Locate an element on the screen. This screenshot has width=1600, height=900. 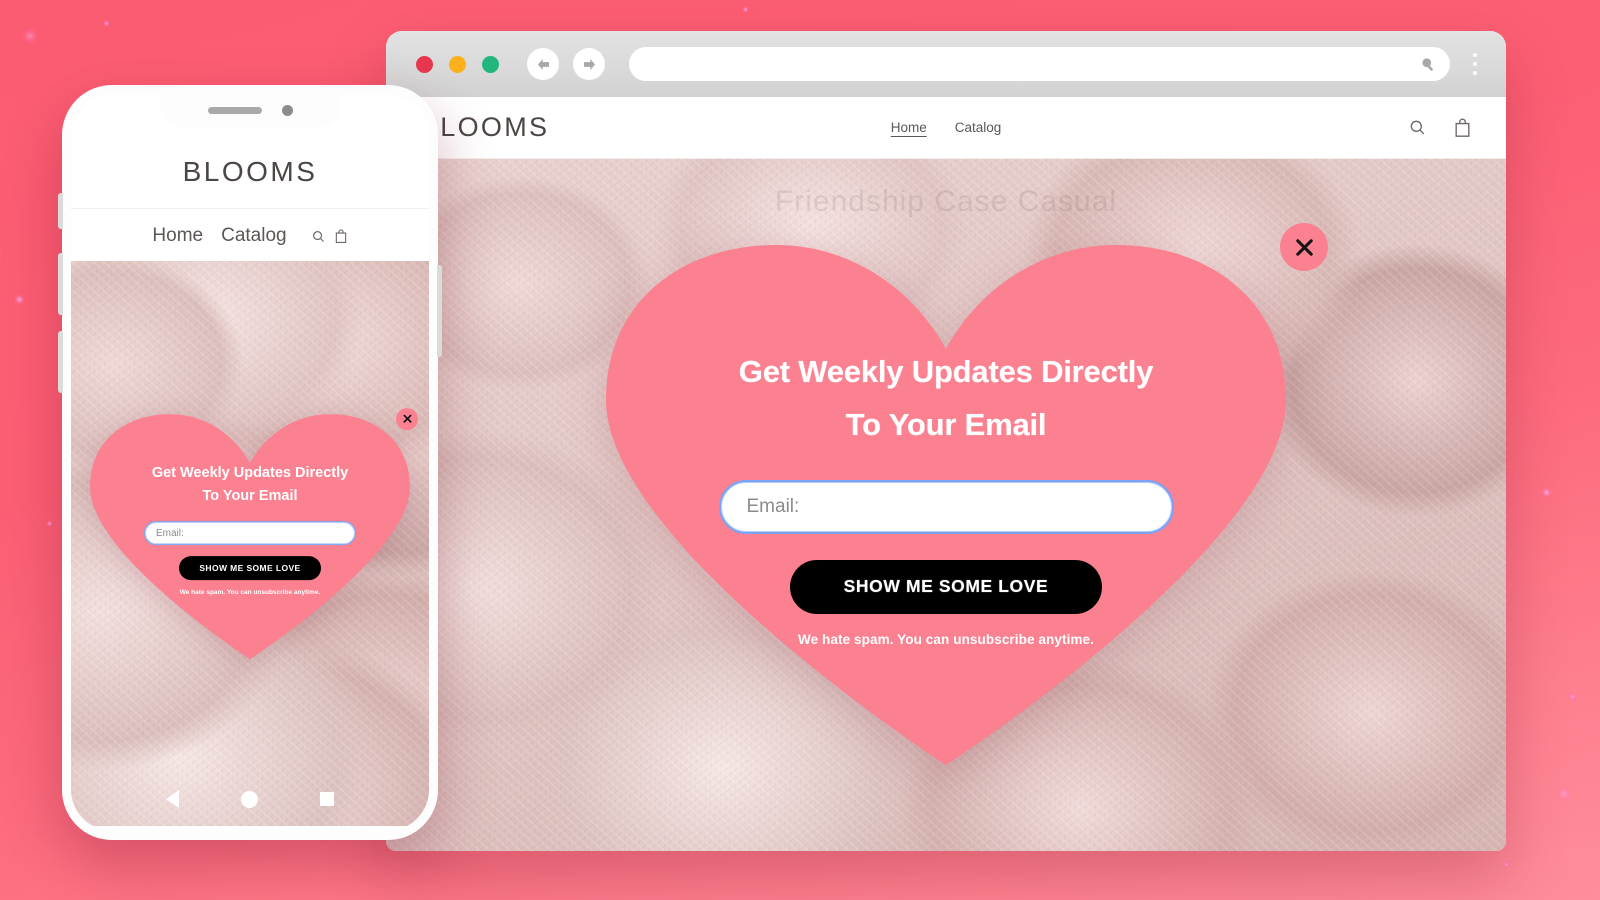
phone-volume-up-button is located at coordinates (60, 284).